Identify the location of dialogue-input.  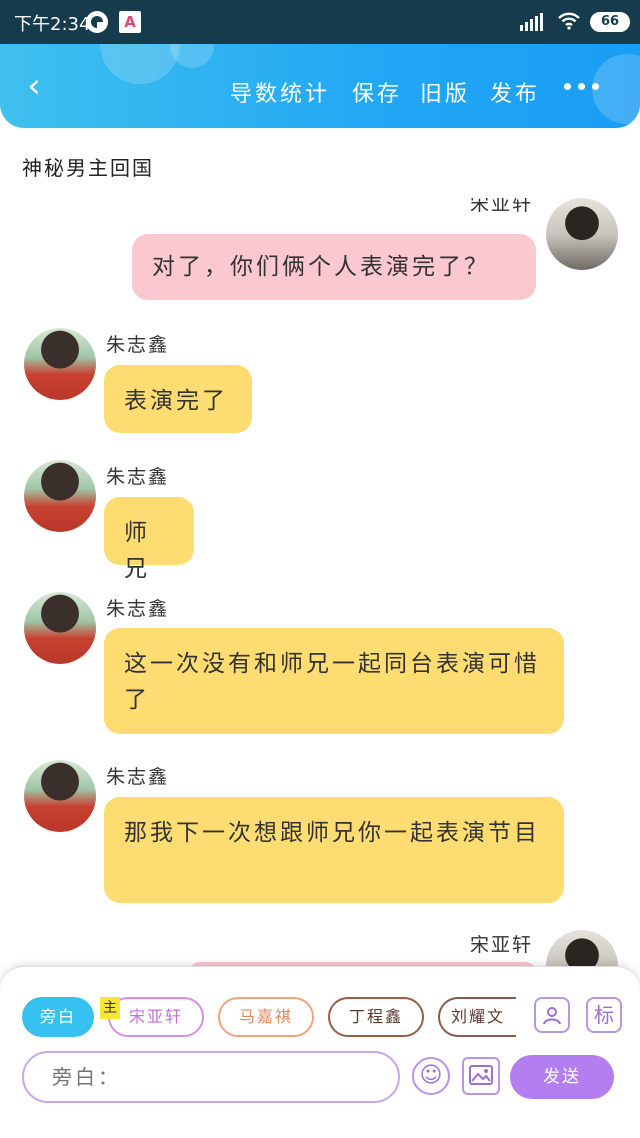
(211, 1077).